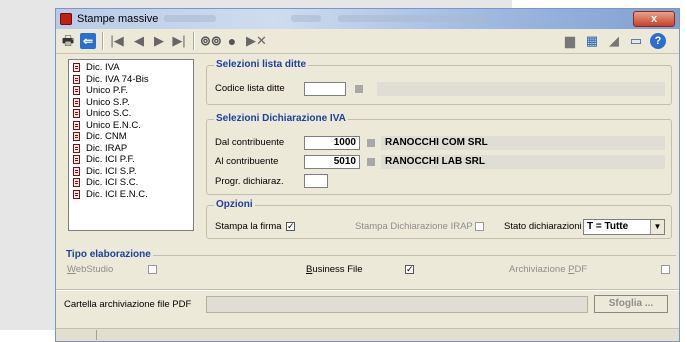  What do you see at coordinates (521, 89) in the screenshot?
I see `codice-description-field` at bounding box center [521, 89].